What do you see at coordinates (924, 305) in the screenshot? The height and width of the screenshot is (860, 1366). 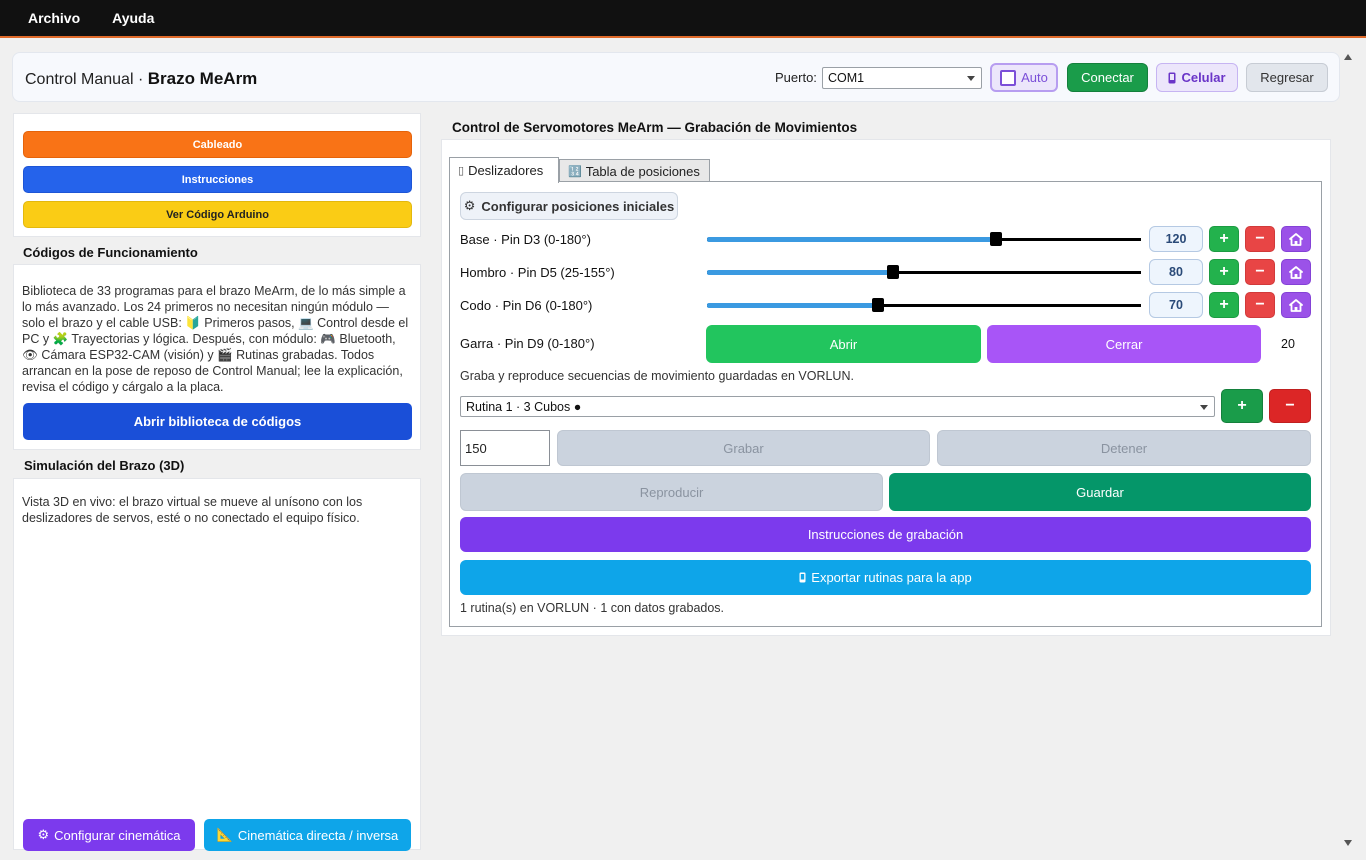 I see `servo-codo-slider` at bounding box center [924, 305].